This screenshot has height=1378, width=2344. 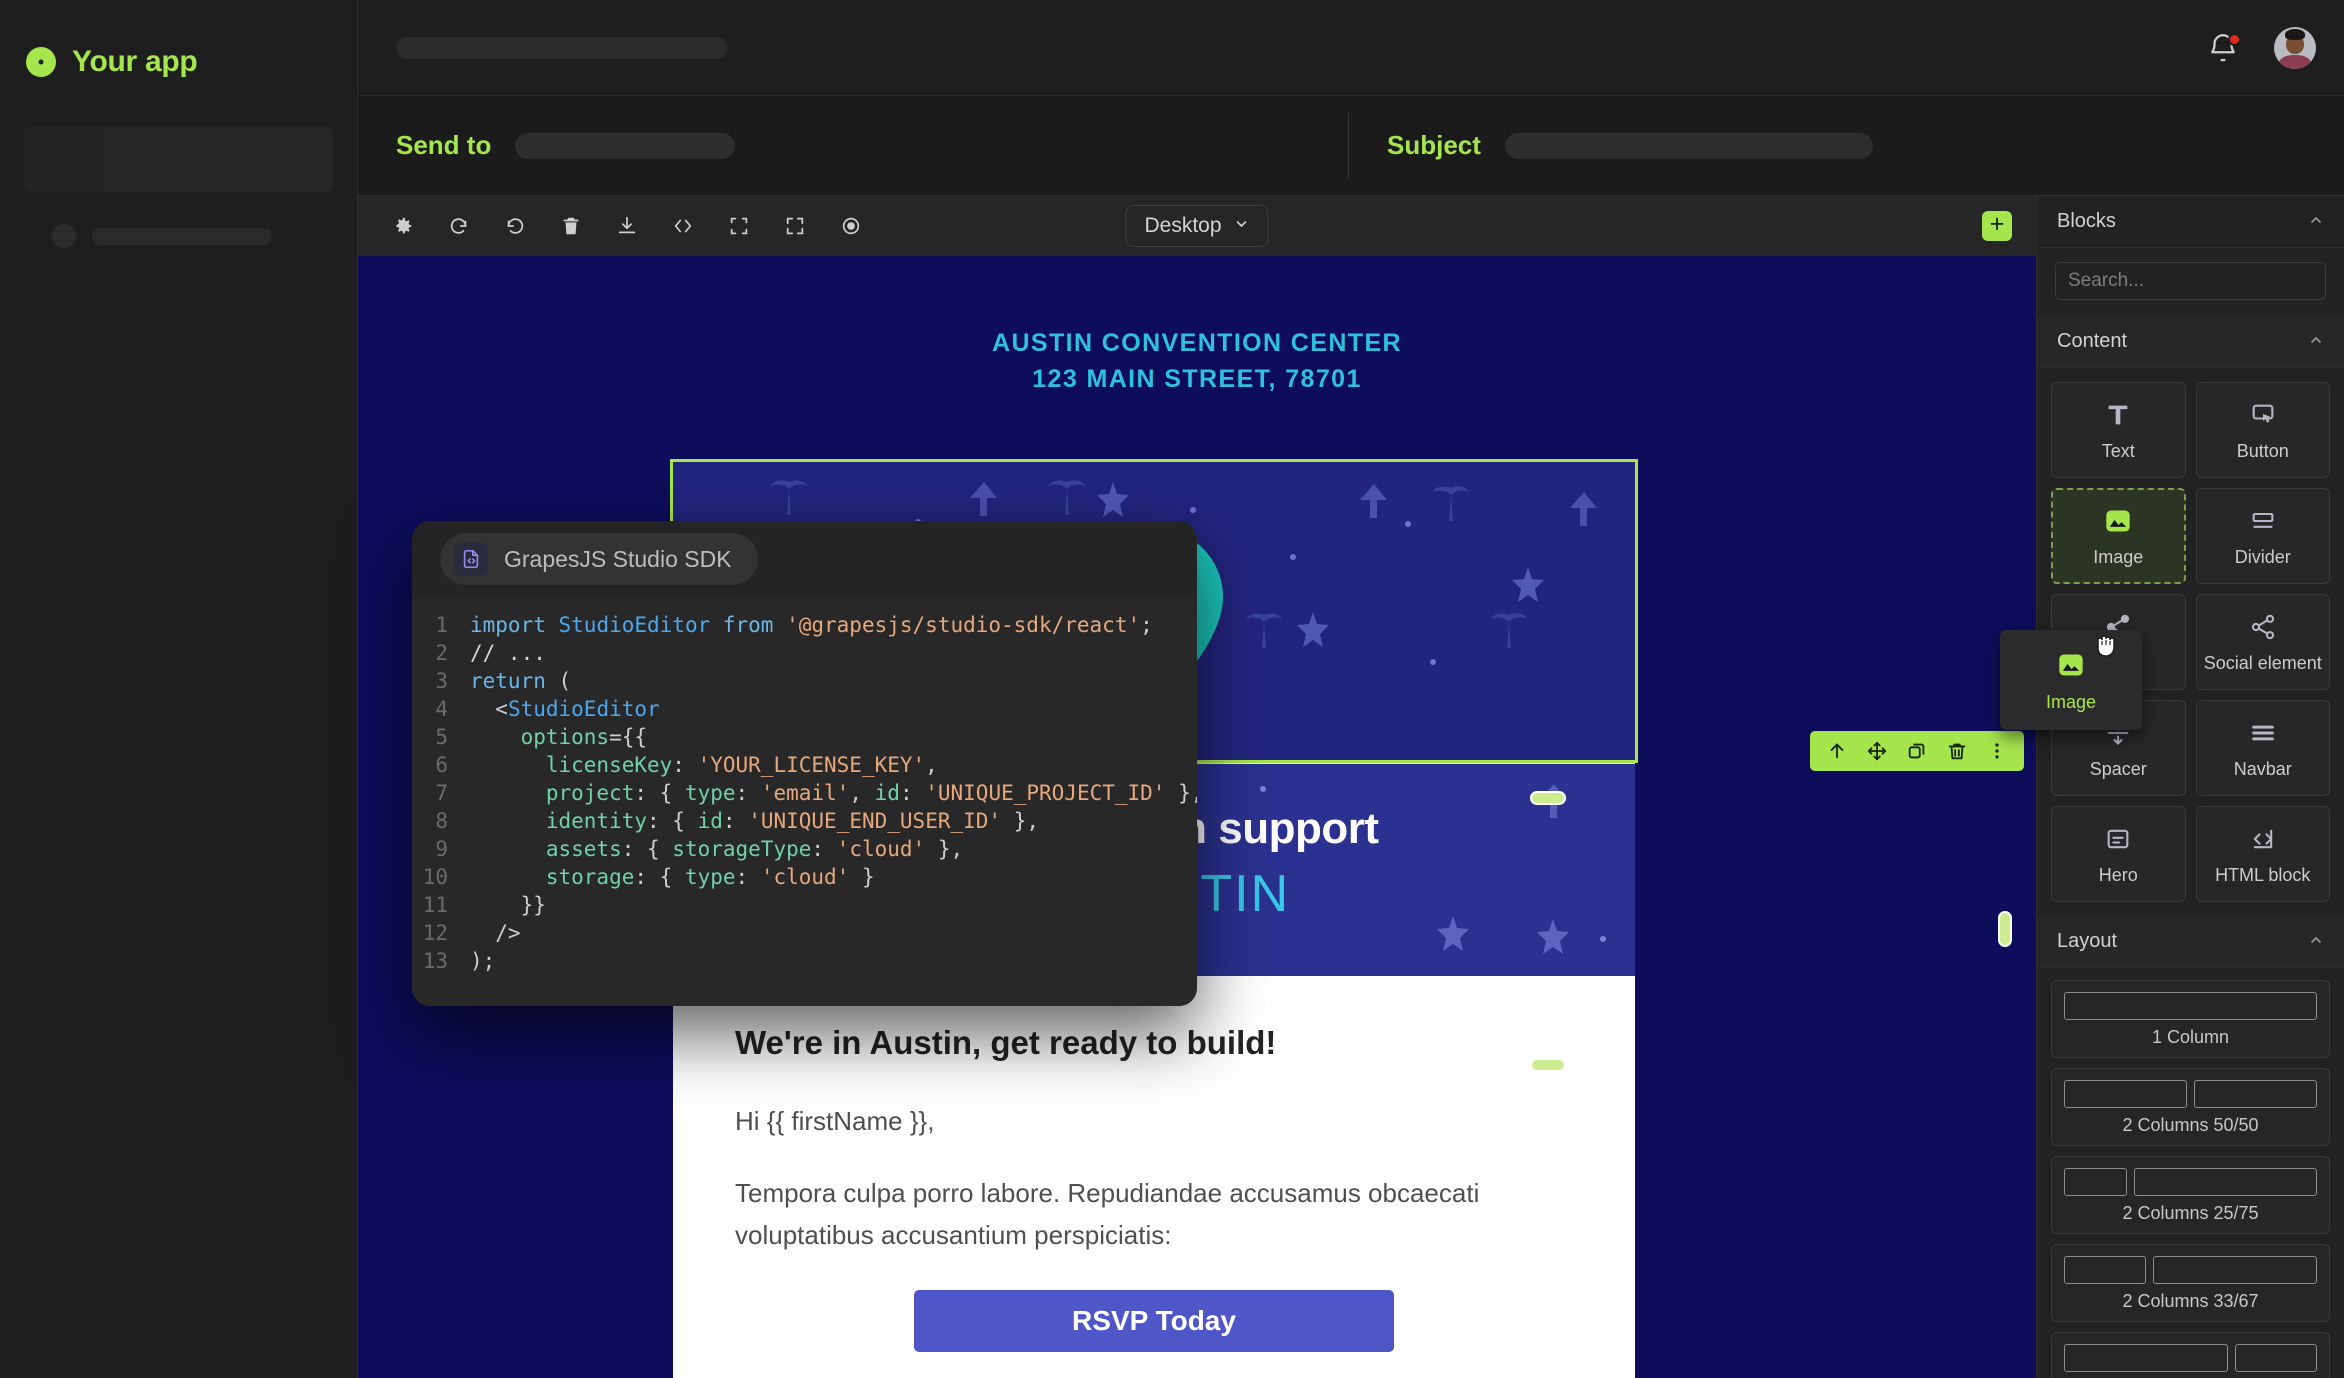 I want to click on code-line-number: 10, so click(x=435, y=877).